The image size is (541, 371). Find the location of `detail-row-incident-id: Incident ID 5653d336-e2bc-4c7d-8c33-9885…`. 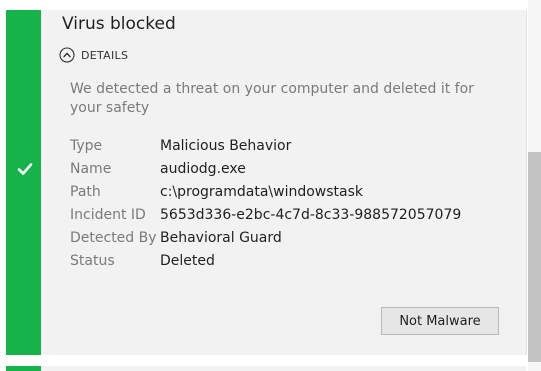

detail-row-incident-id: Incident ID 5653d336-e2bc-4c7d-8c33-9885… is located at coordinates (265, 214).